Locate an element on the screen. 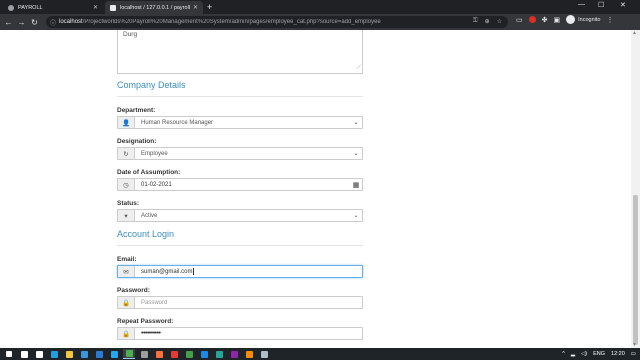 Image resolution: width=640 pixels, height=360 pixels. assumption-value: 01-02-2021 is located at coordinates (156, 184).